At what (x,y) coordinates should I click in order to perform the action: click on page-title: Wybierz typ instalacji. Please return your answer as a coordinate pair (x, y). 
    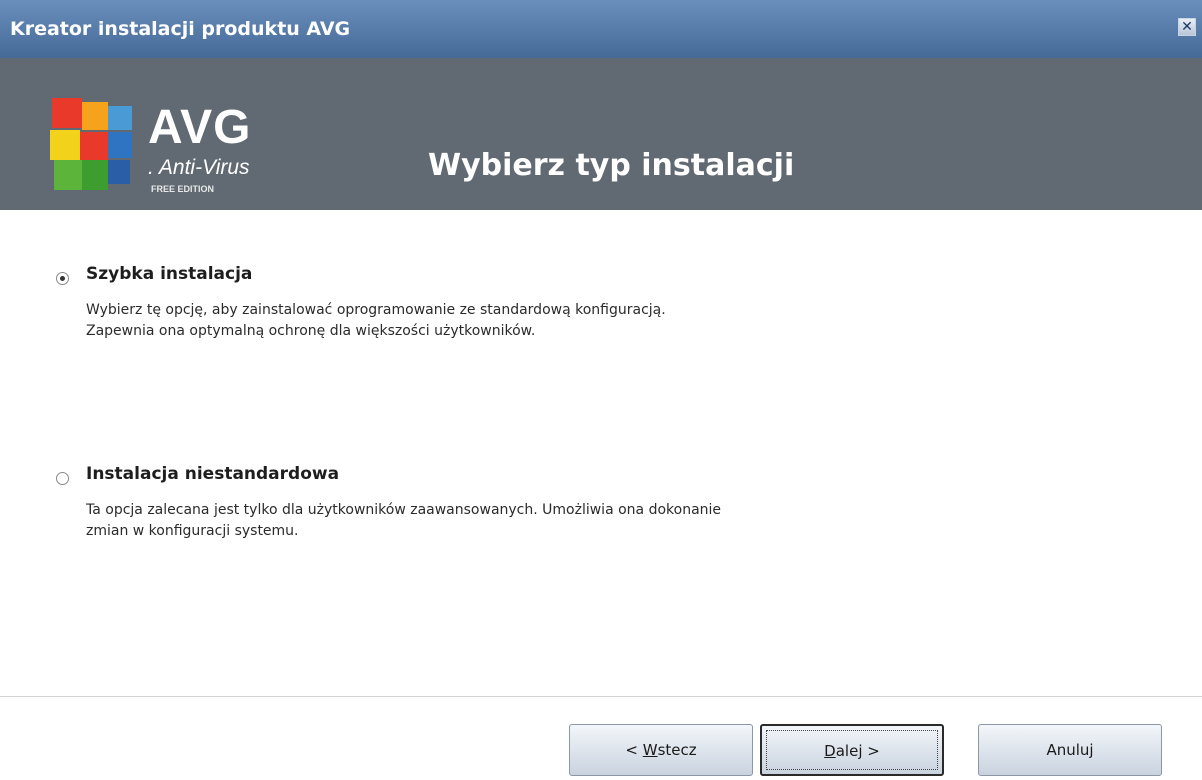
    Looking at the image, I should click on (611, 165).